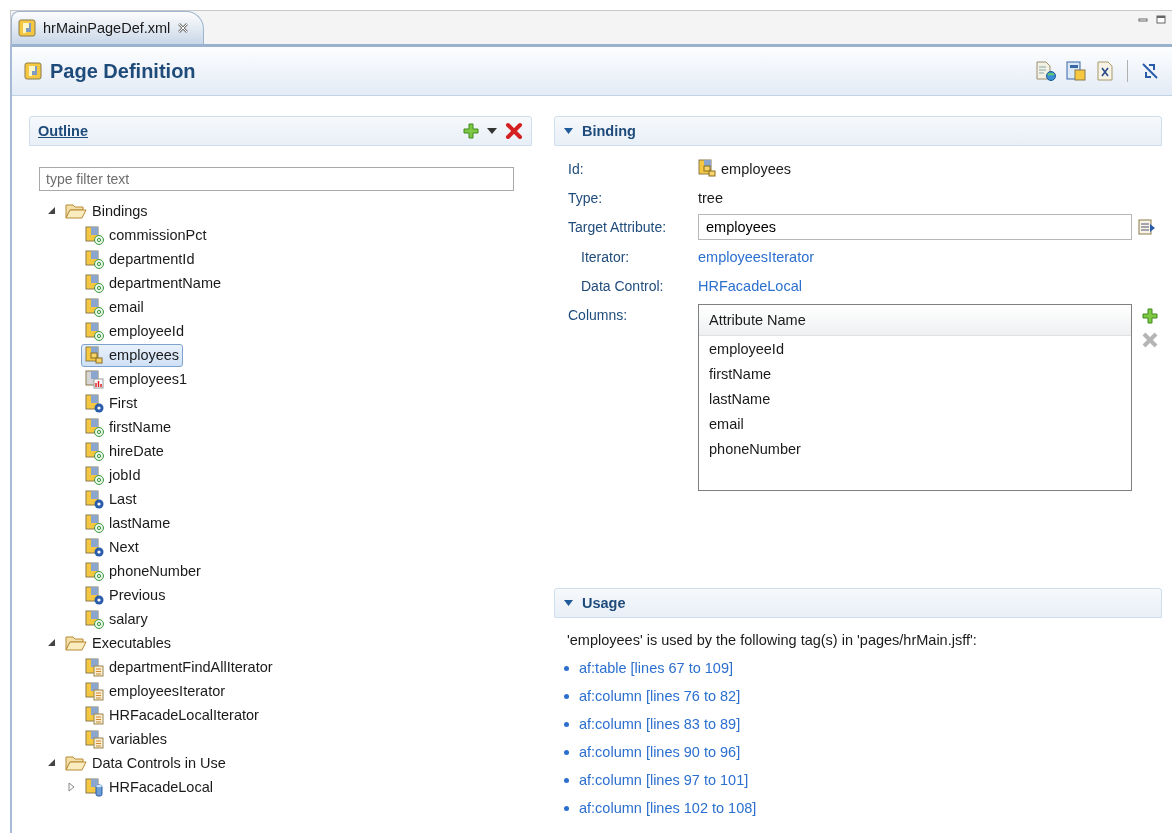 This screenshot has height=833, width=1172. What do you see at coordinates (94, 379) in the screenshot?
I see `graph-binding-icon` at bounding box center [94, 379].